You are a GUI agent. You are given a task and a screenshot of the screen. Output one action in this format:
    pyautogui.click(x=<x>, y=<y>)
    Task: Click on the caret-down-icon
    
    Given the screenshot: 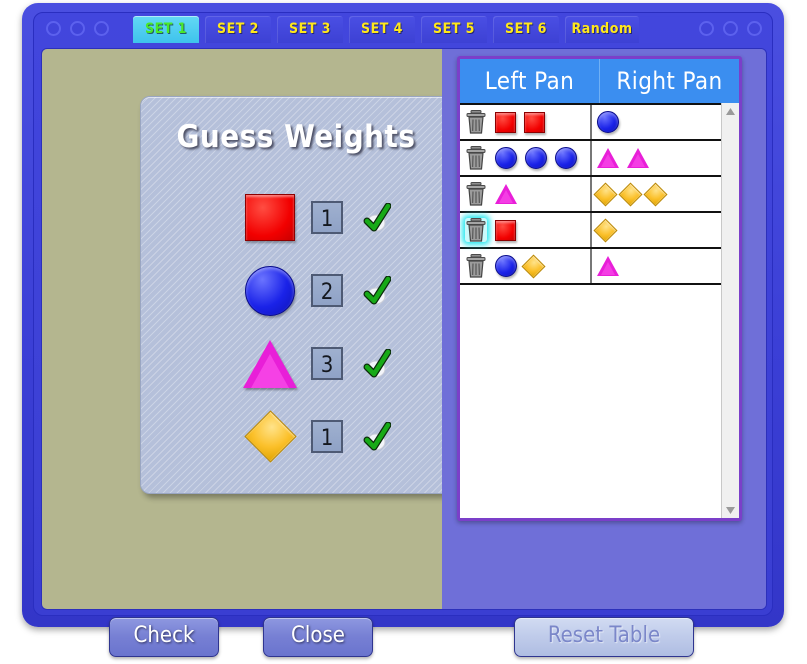 What is the action you would take?
    pyautogui.click(x=730, y=510)
    